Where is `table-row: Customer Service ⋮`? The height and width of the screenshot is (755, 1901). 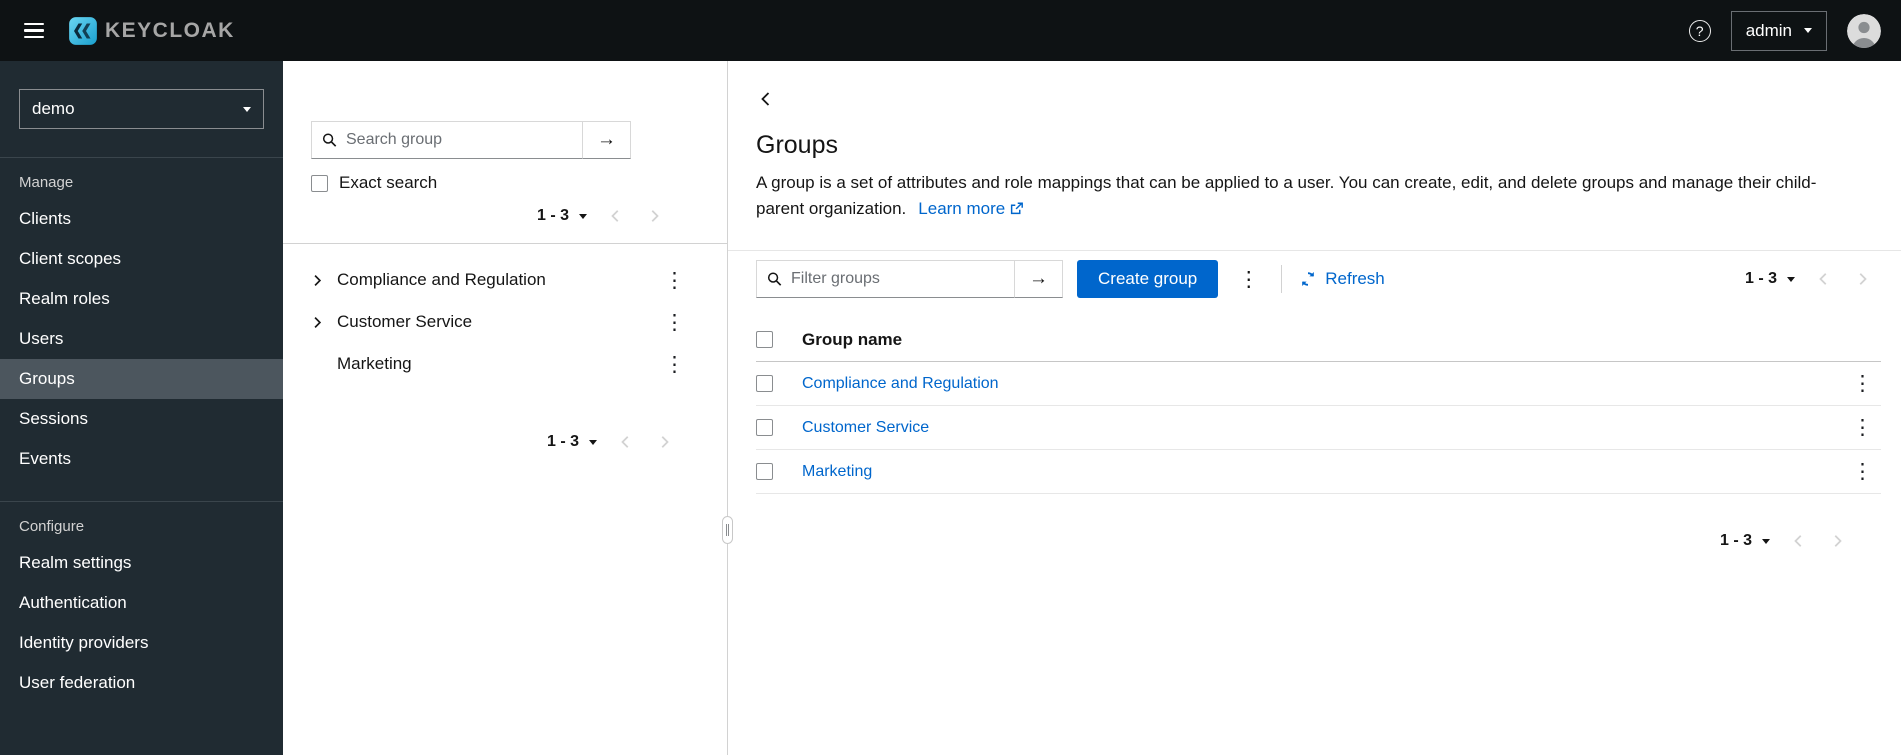
table-row: Customer Service ⋮ is located at coordinates (1318, 428).